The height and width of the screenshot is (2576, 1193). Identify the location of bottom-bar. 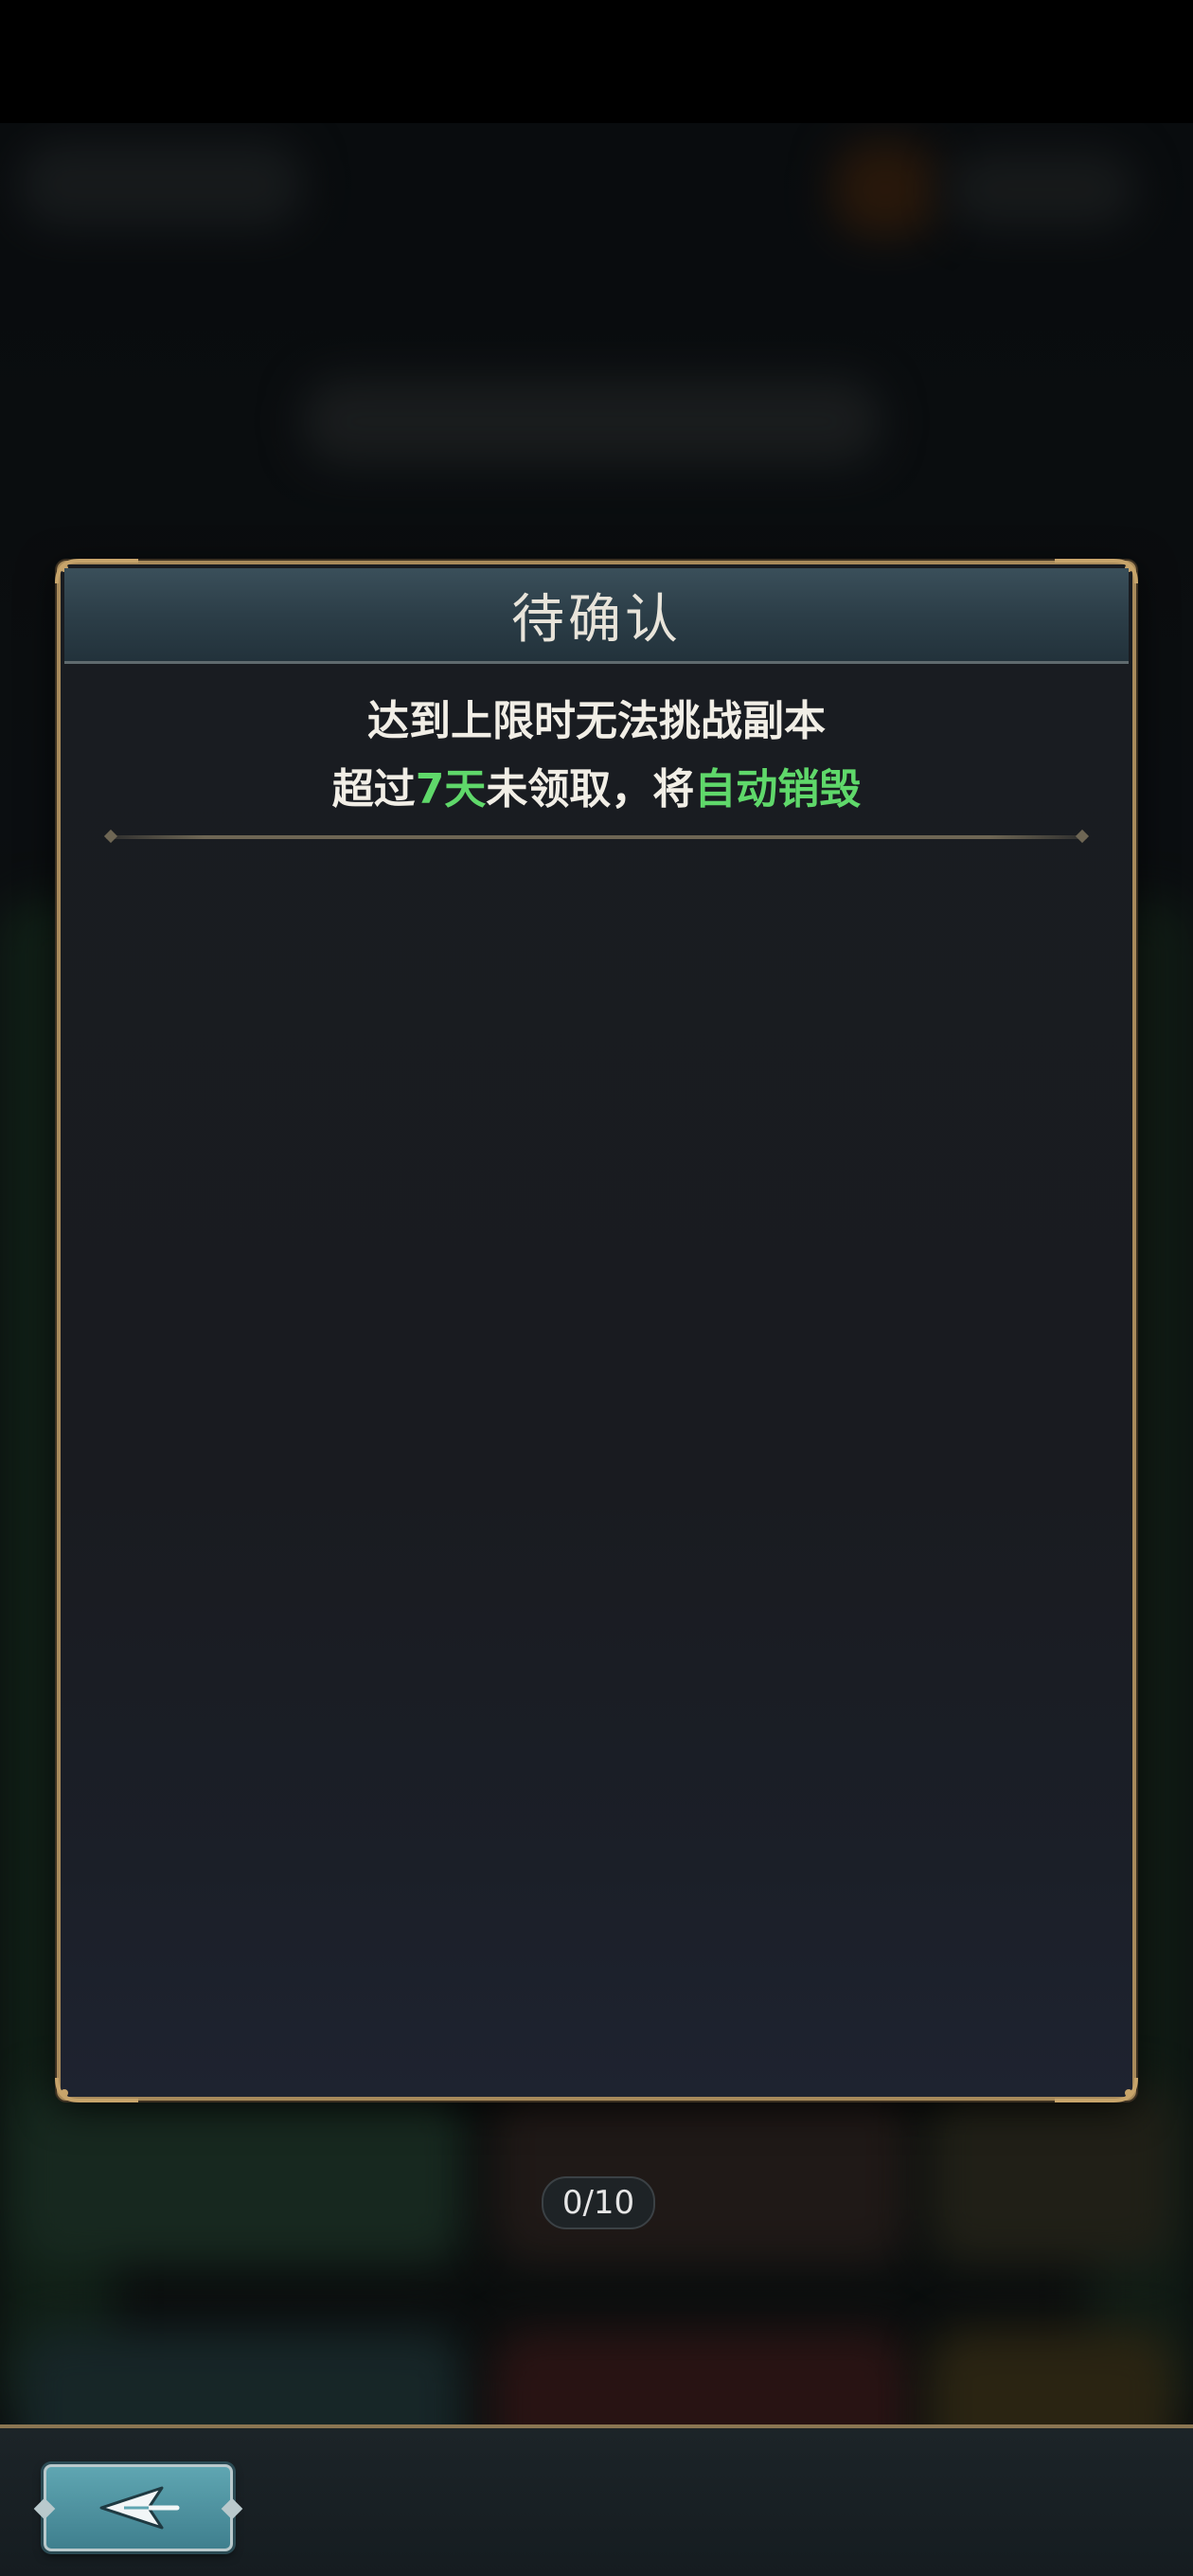
(596, 2500).